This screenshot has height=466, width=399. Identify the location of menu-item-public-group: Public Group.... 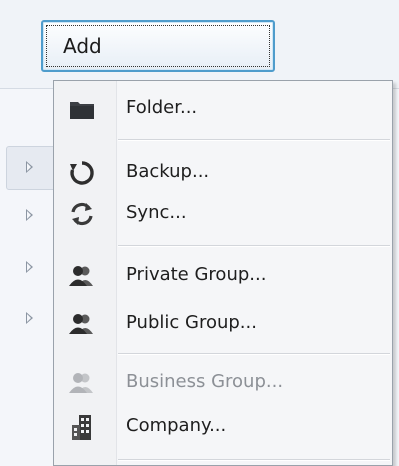
(223, 324).